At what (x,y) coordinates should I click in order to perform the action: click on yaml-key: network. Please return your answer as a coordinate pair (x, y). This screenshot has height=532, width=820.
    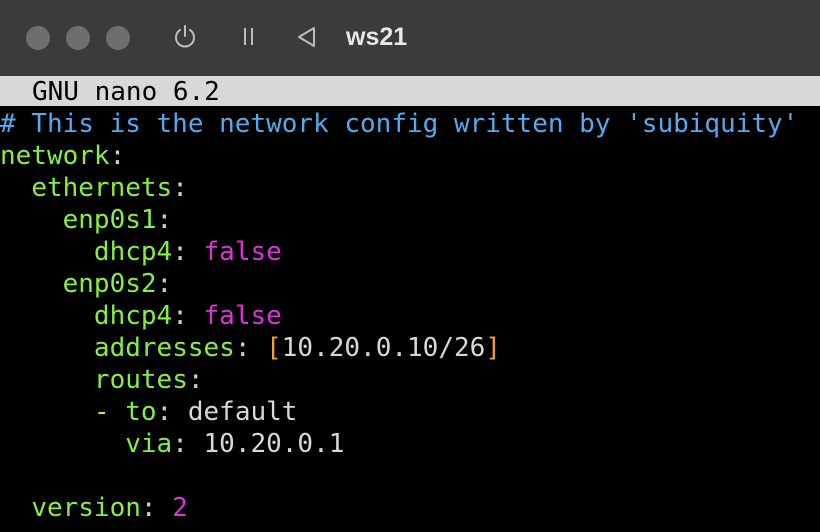
    Looking at the image, I should click on (55, 156).